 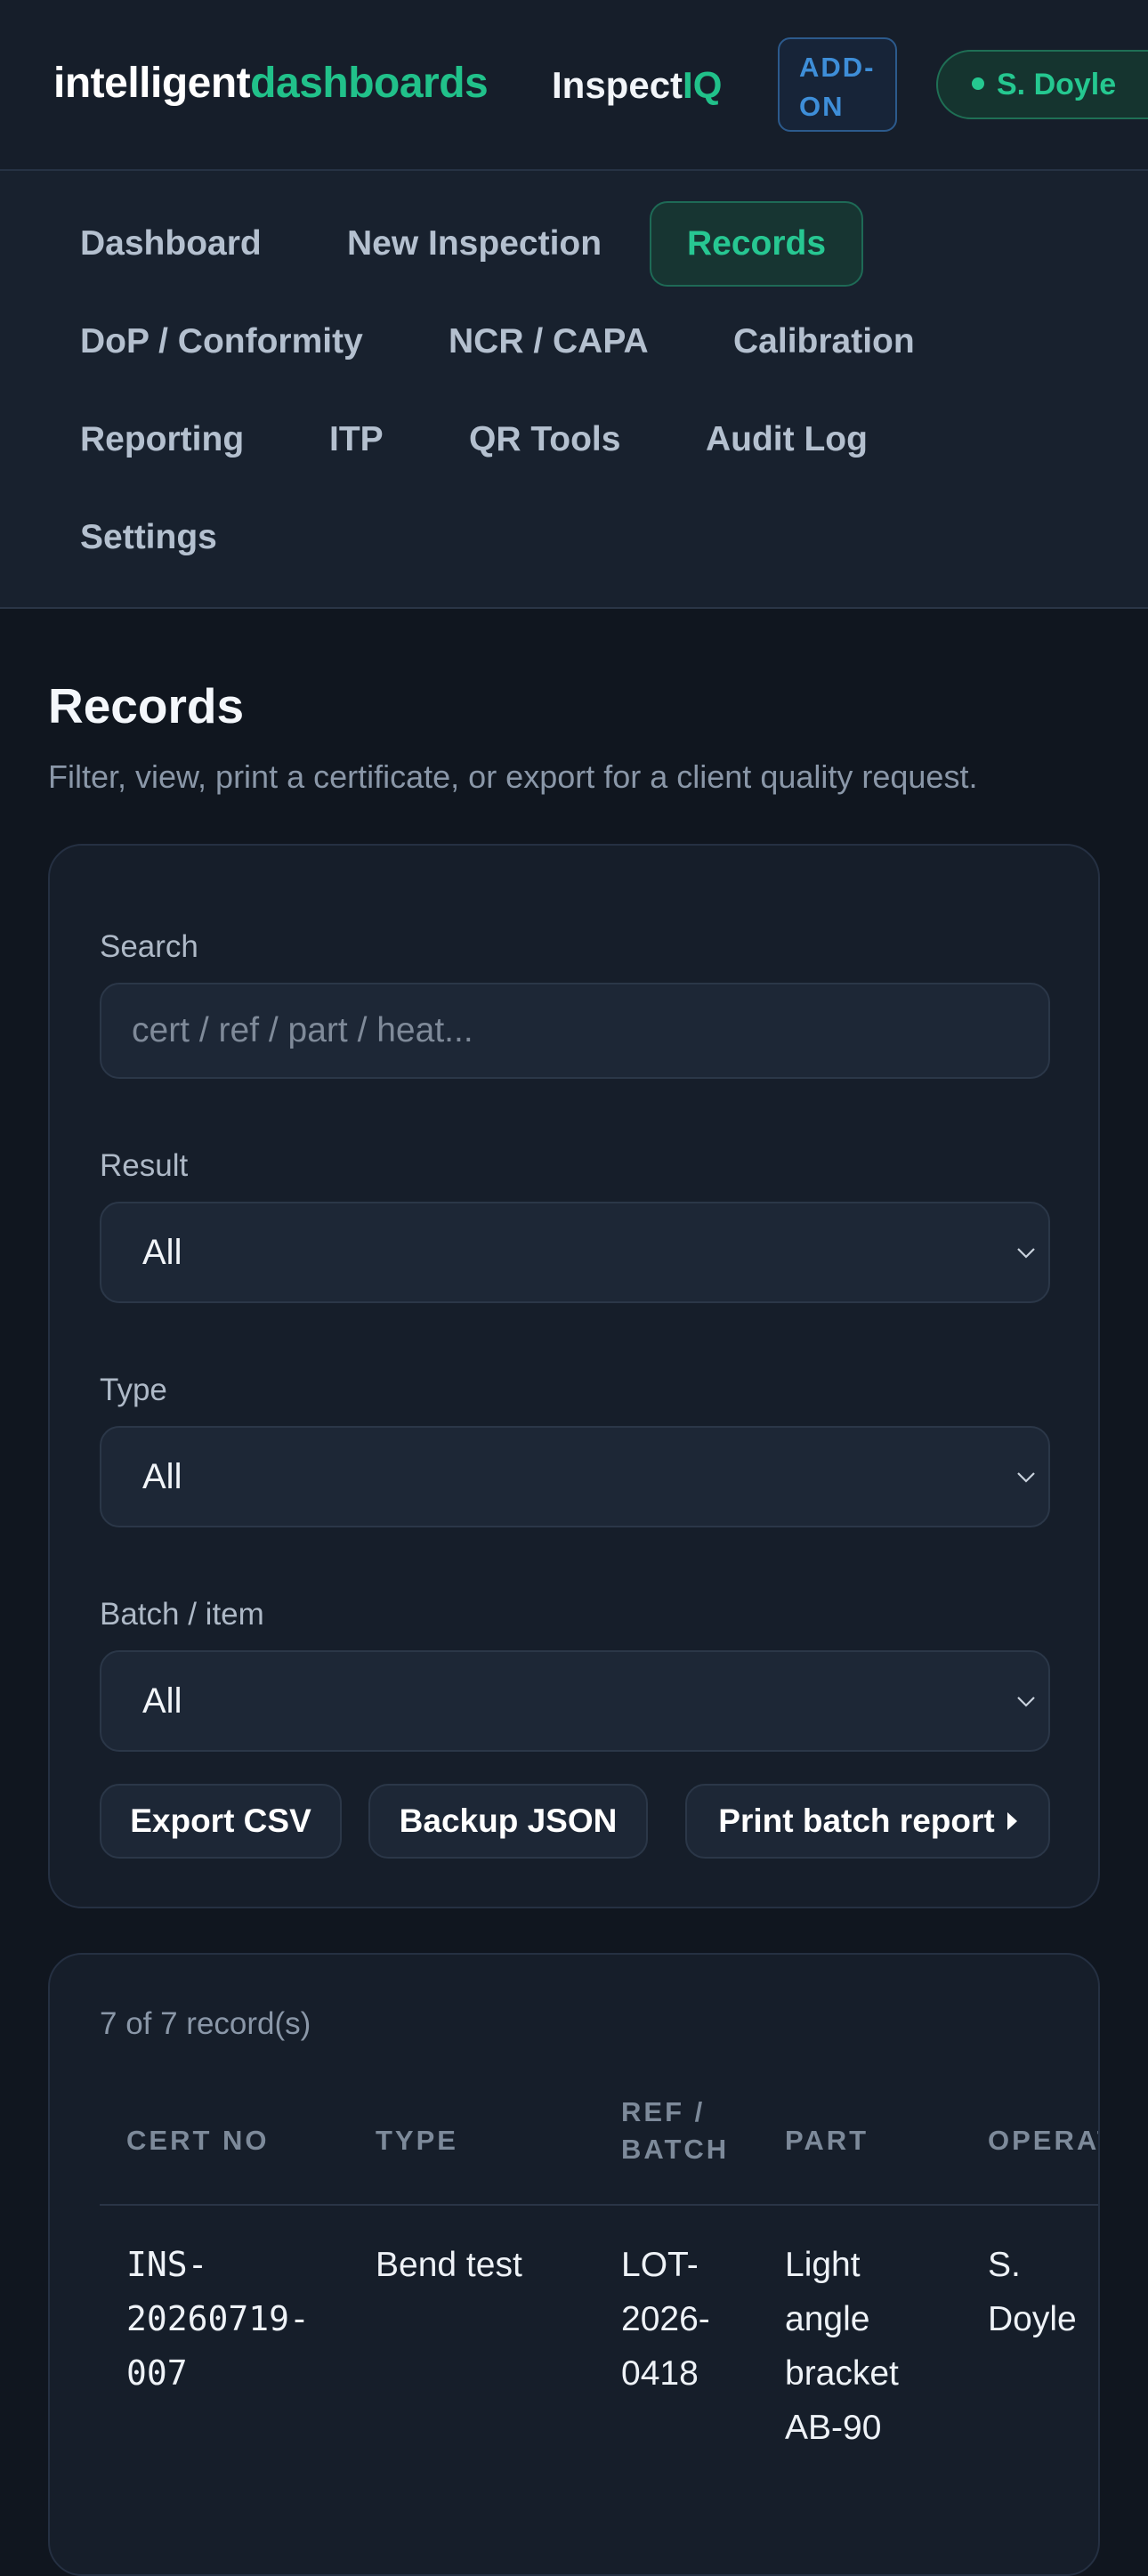 What do you see at coordinates (575, 1252) in the screenshot?
I see `result-filter-select: All` at bounding box center [575, 1252].